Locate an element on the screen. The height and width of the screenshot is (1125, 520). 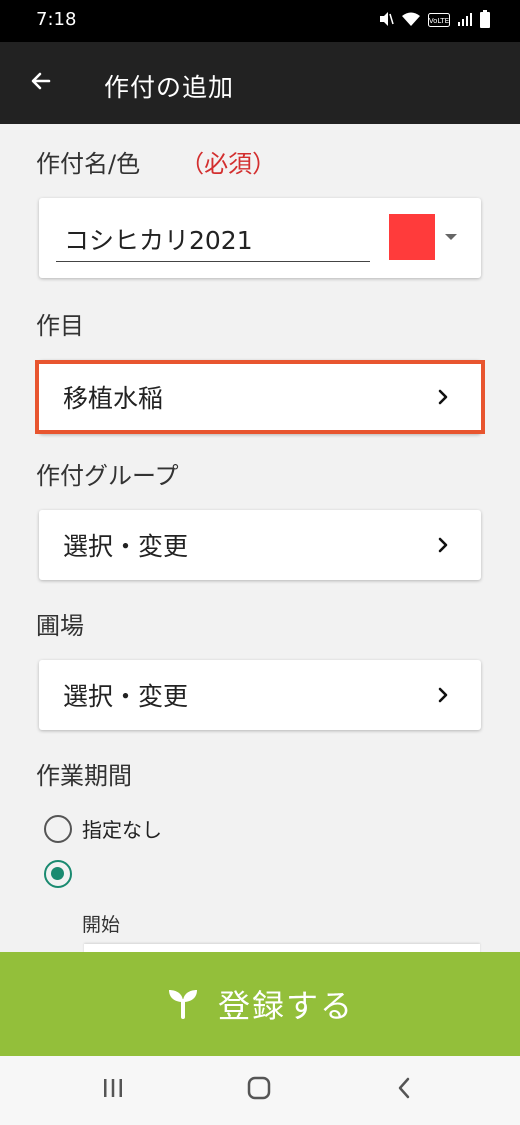
name-color-card is located at coordinates (260, 238).